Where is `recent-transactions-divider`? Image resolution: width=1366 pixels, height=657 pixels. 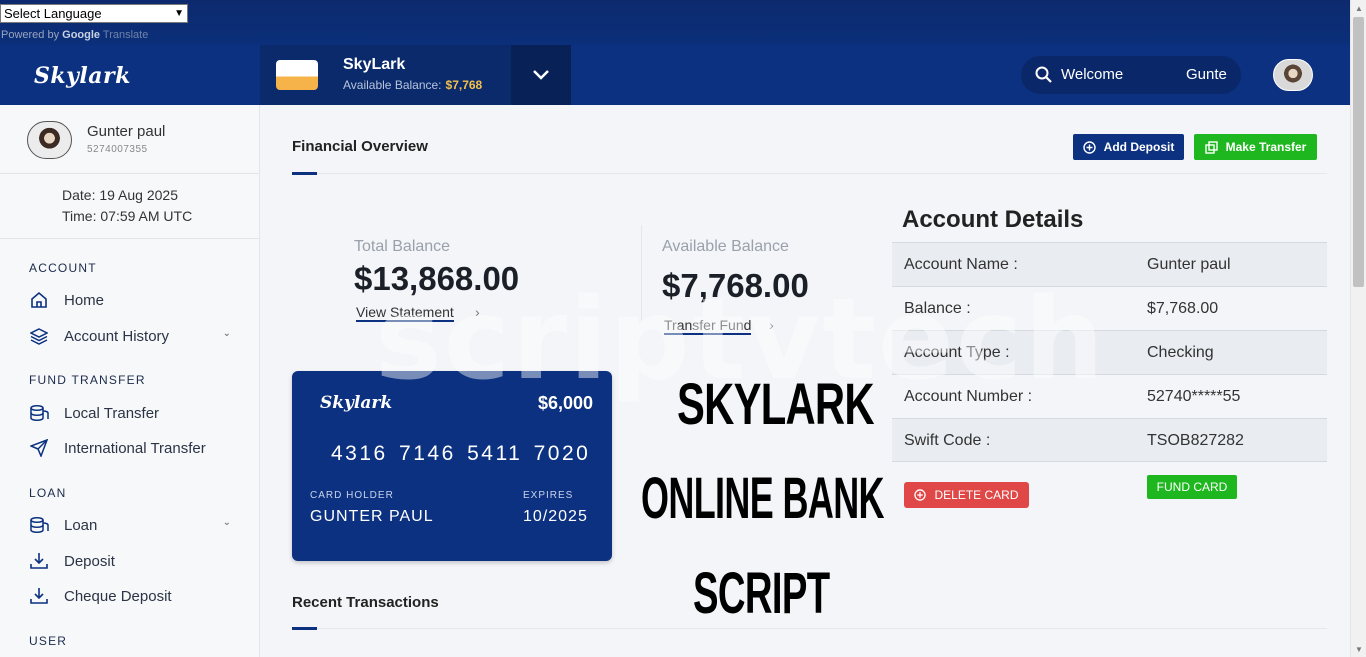 recent-transactions-divider is located at coordinates (822, 628).